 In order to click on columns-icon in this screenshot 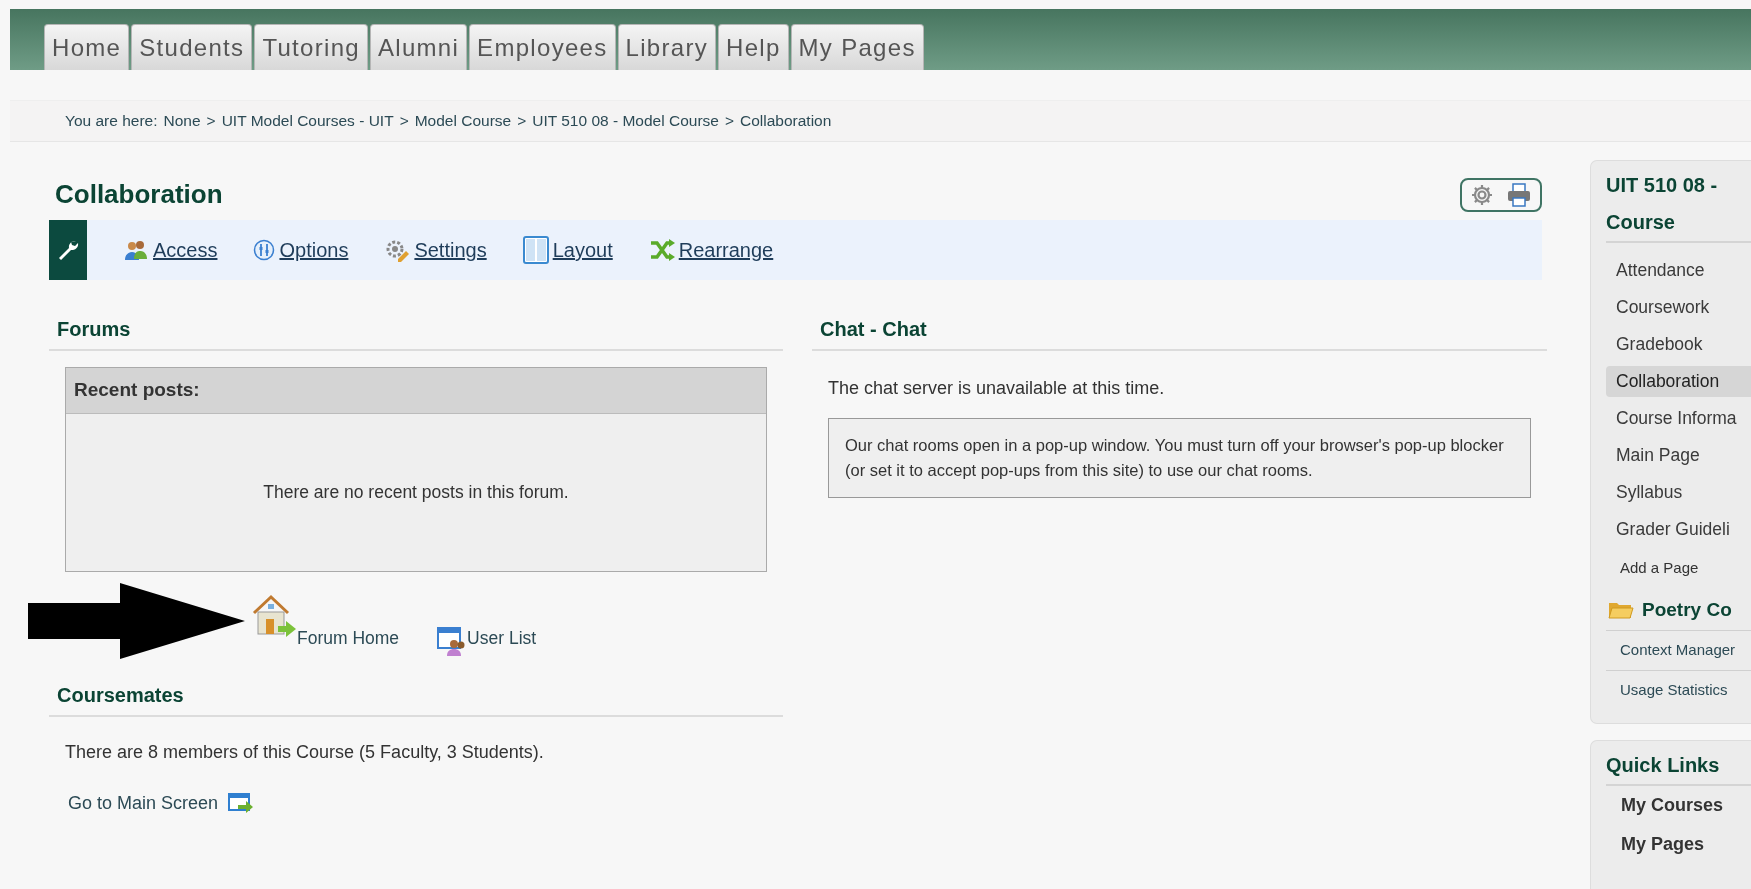, I will do `click(535, 250)`.